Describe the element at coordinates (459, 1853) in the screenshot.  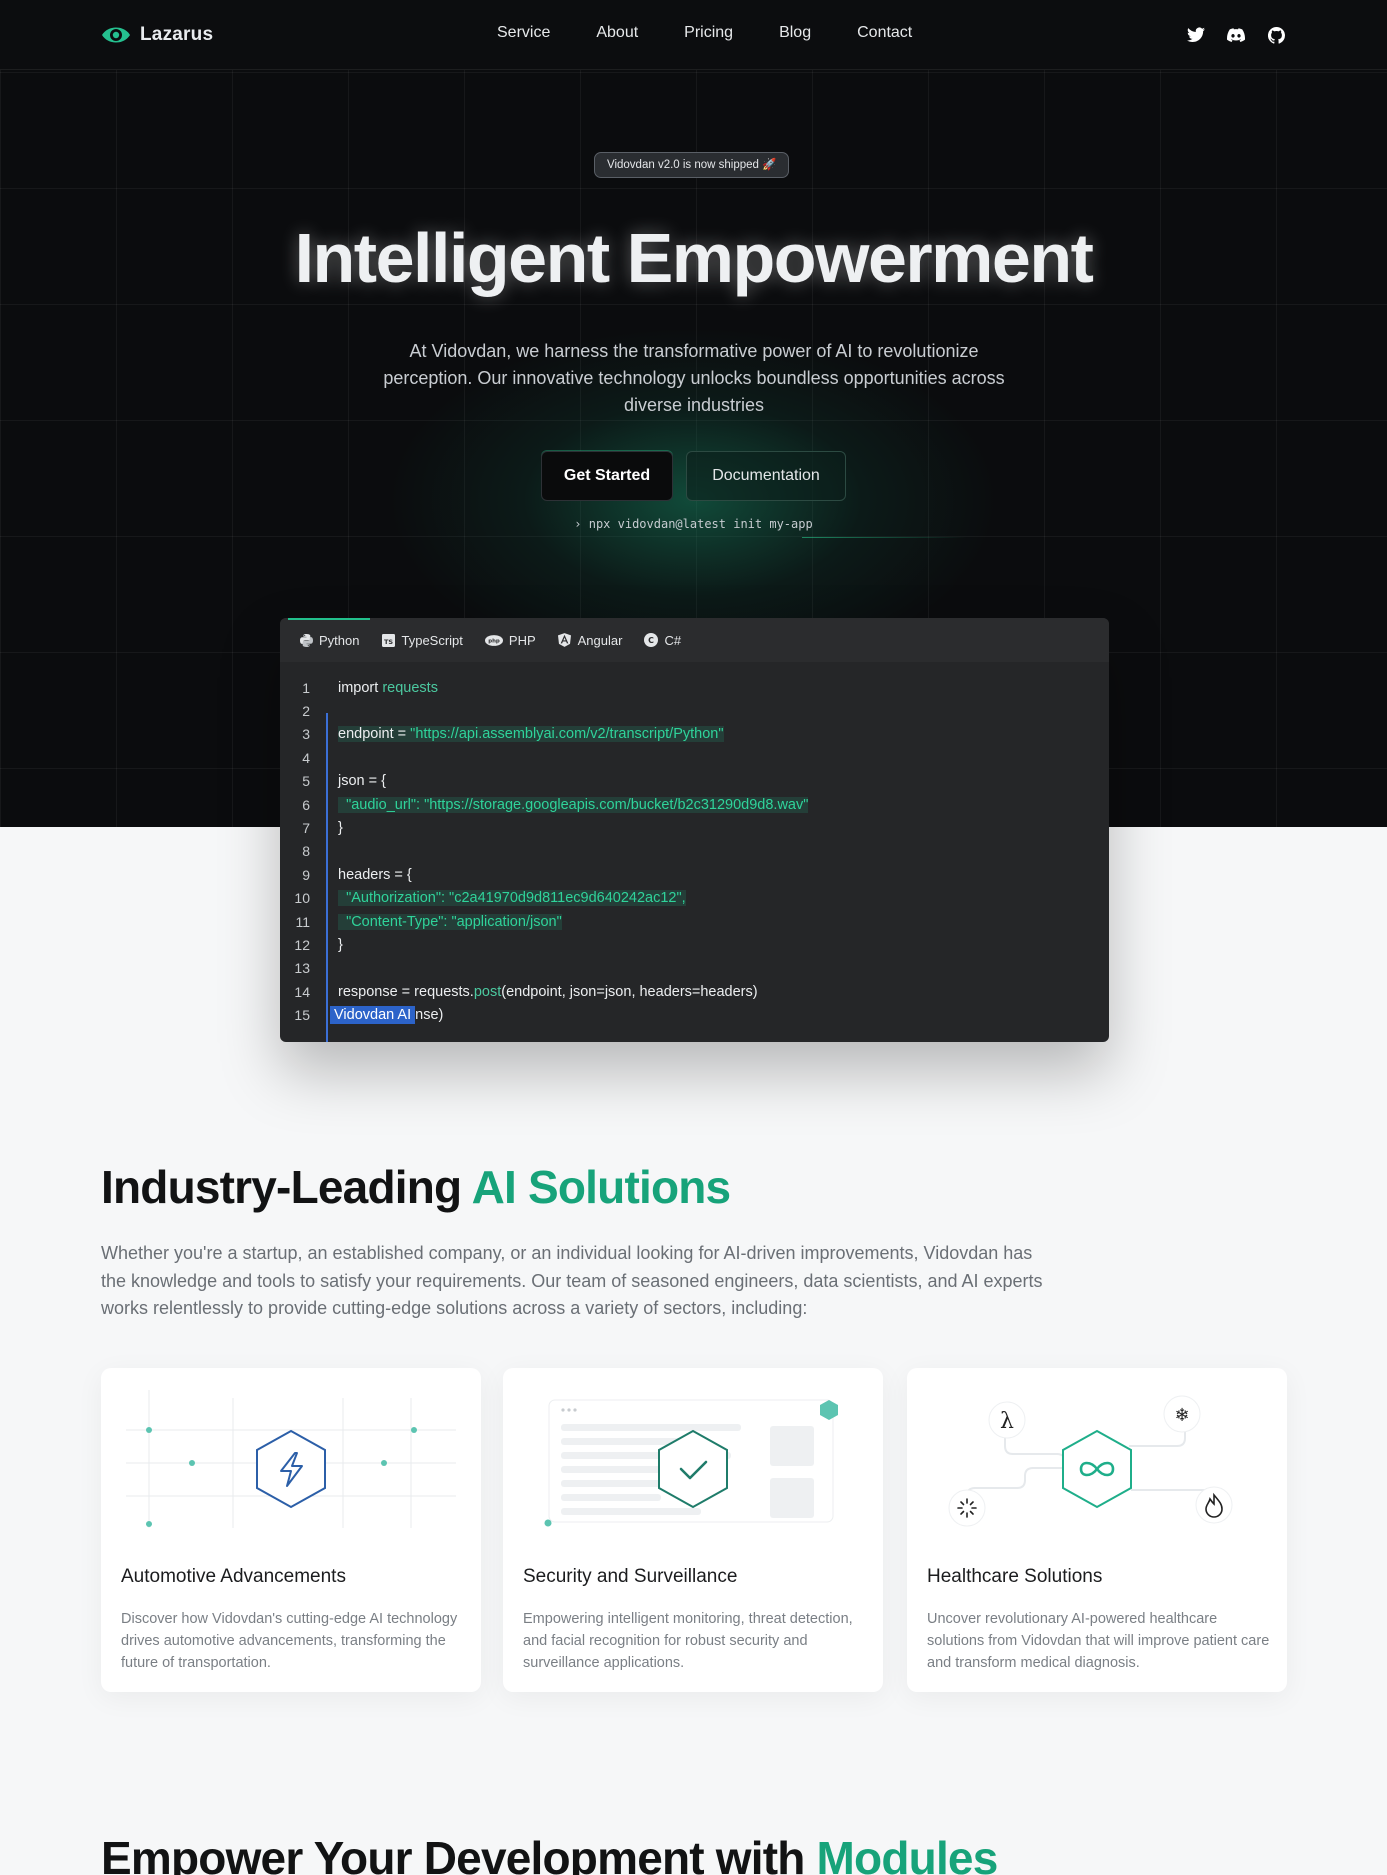
I see `modules-title-main: Empower Your Development with` at that location.